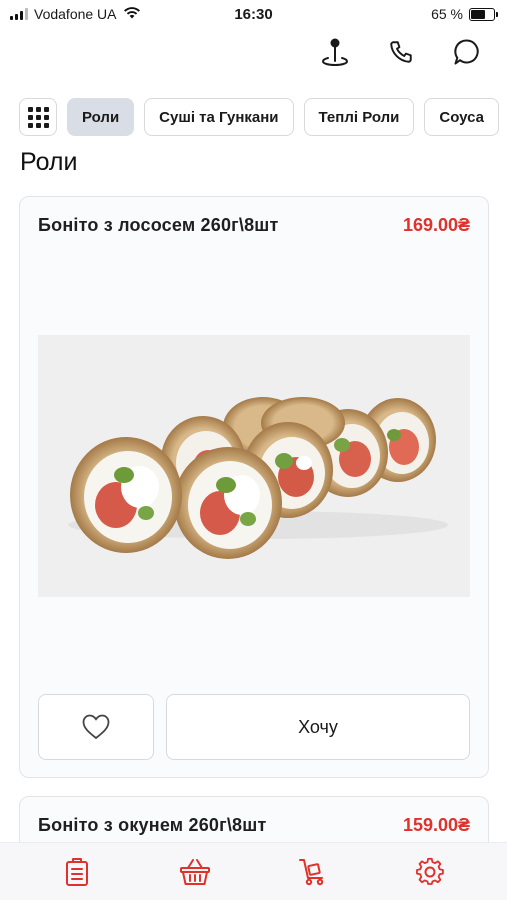  What do you see at coordinates (253, 14) in the screenshot?
I see `status-bar: Vodafone UA 16:30 65 %` at bounding box center [253, 14].